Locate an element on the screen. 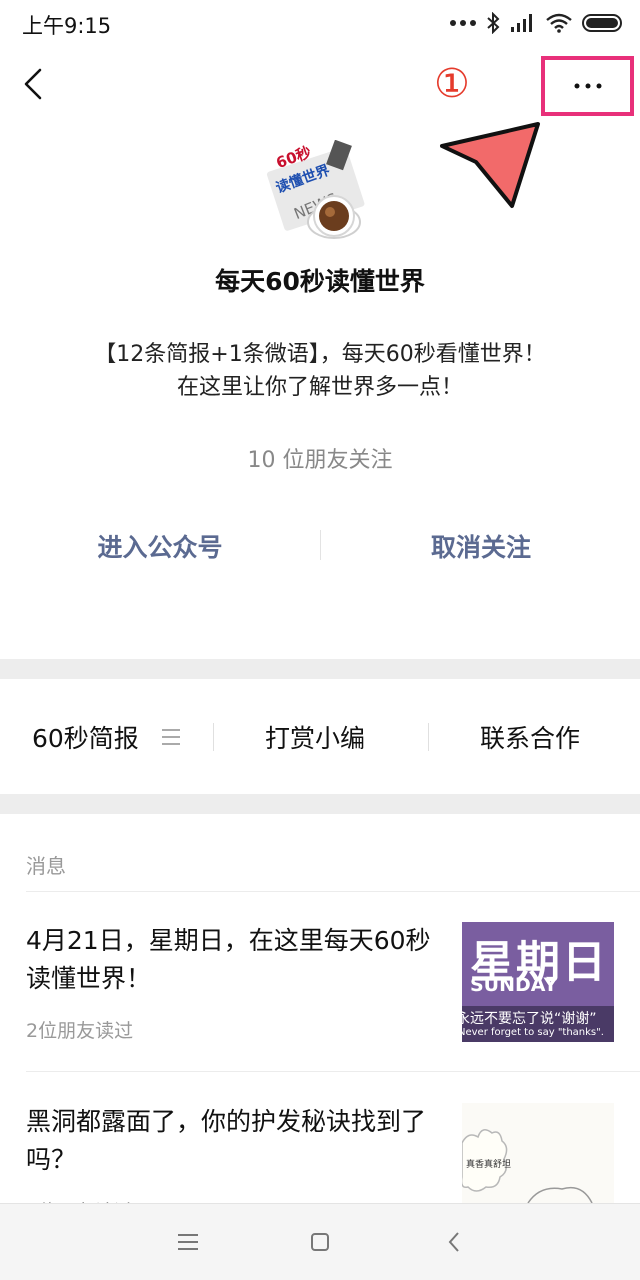 The image size is (640, 1280). status-bar: 上午9:15 is located at coordinates (320, 23).